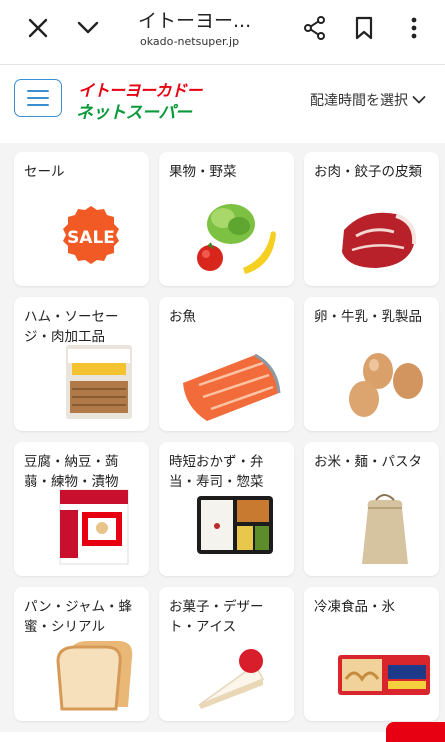 The image size is (445, 742). What do you see at coordinates (38, 98) in the screenshot?
I see `hamburger-menu-button` at bounding box center [38, 98].